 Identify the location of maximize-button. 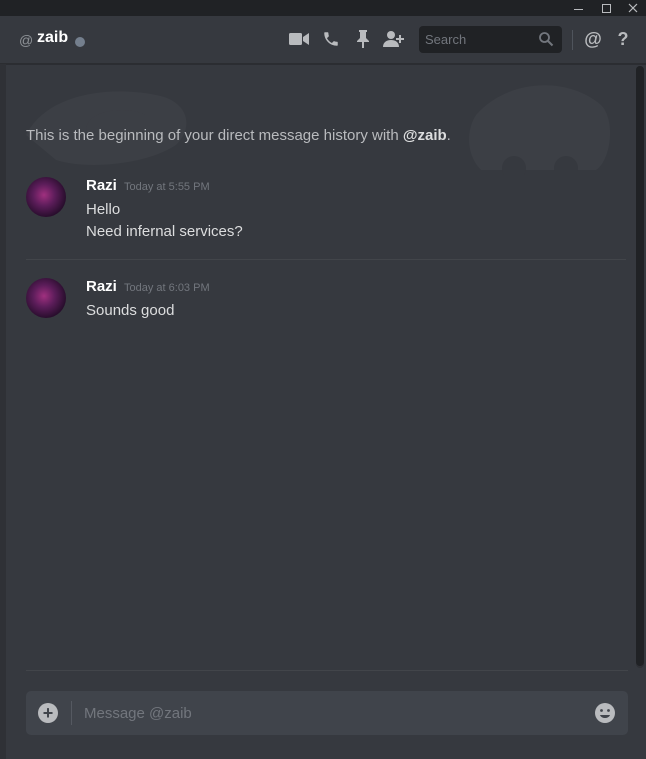
(606, 8).